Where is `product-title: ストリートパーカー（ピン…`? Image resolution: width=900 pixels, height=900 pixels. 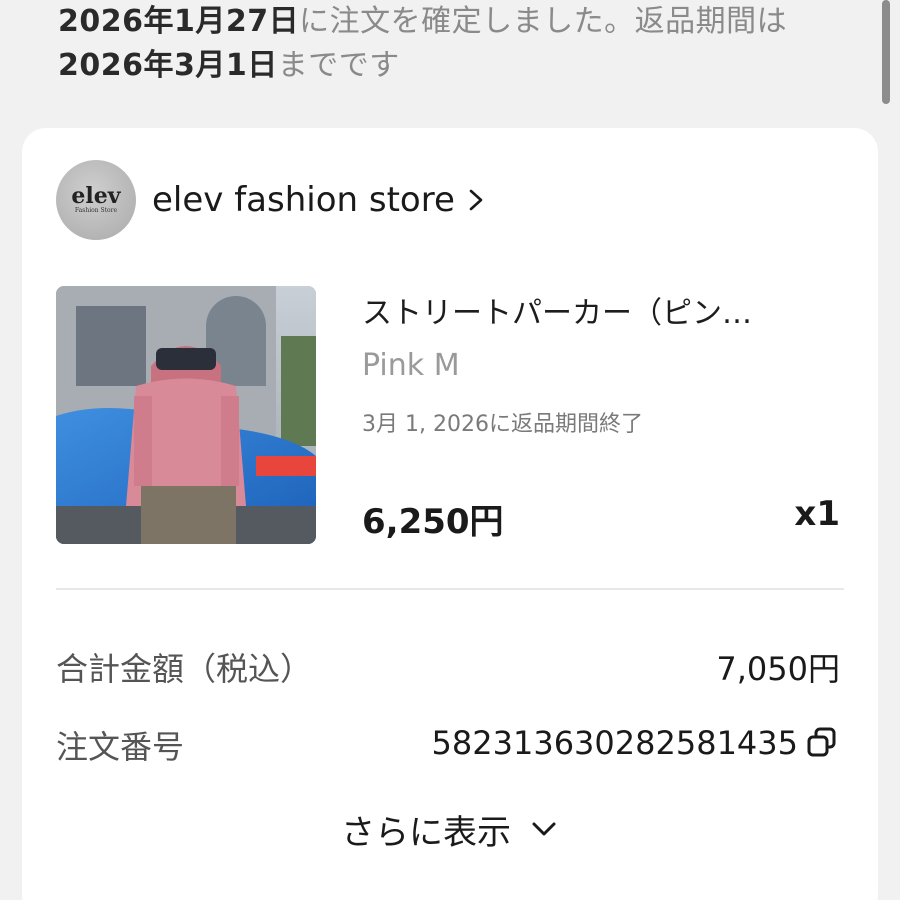 product-title: ストリートパーカー（ピン… is located at coordinates (557, 310).